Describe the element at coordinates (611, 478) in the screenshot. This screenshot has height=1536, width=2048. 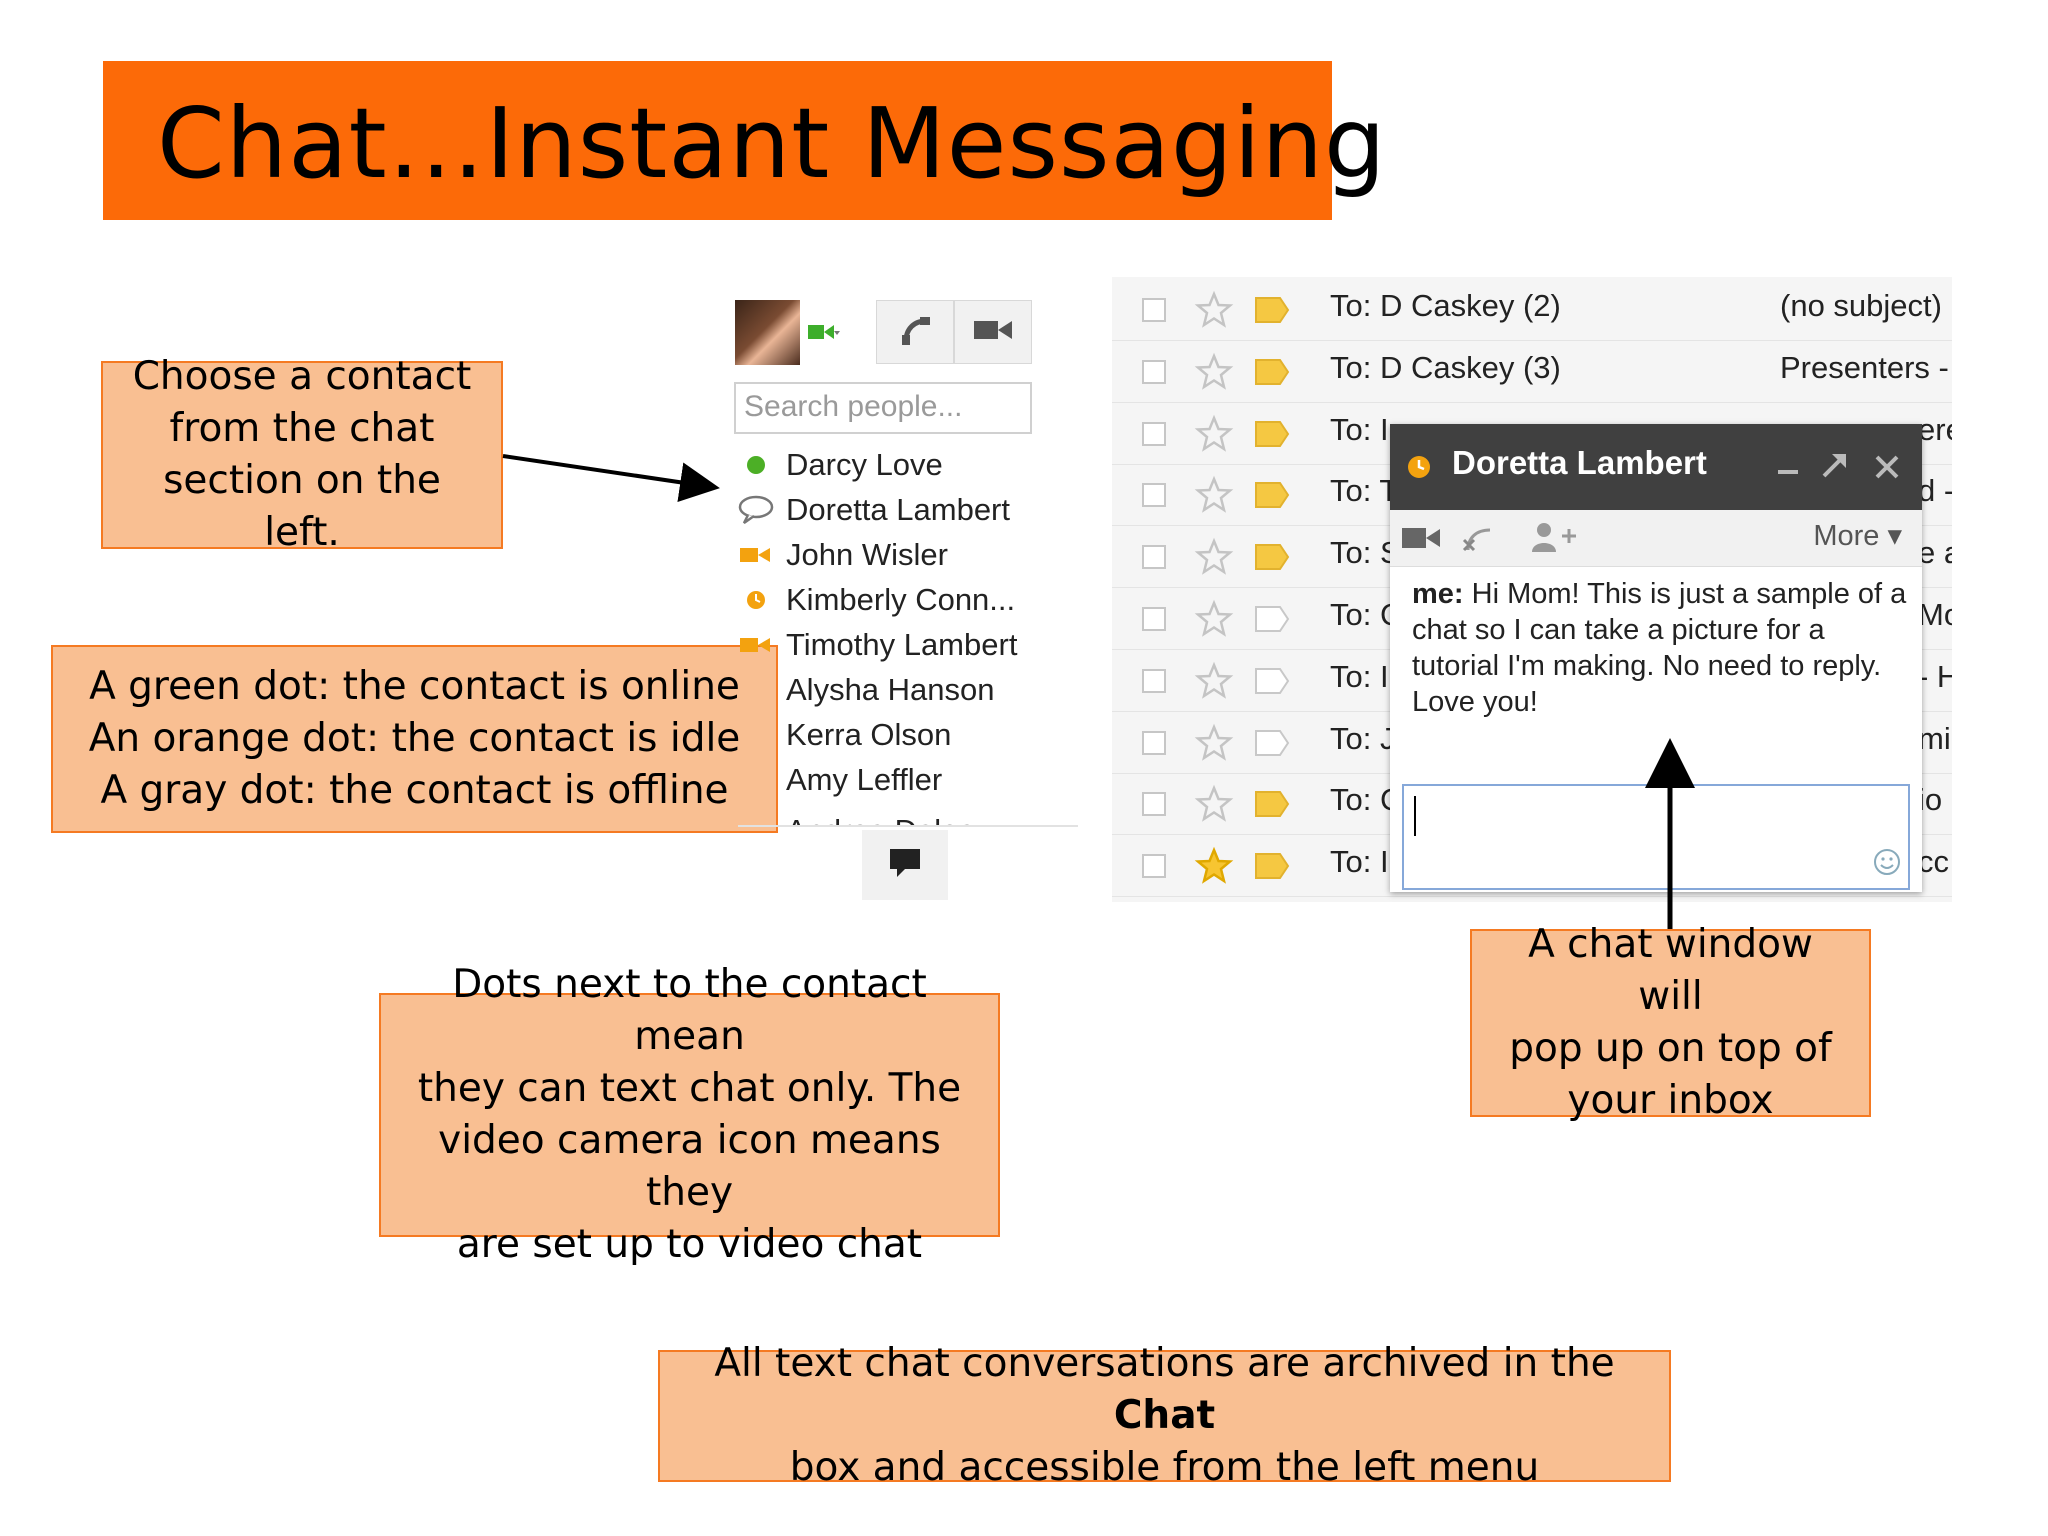
I see `arrow-to-contacts` at that location.